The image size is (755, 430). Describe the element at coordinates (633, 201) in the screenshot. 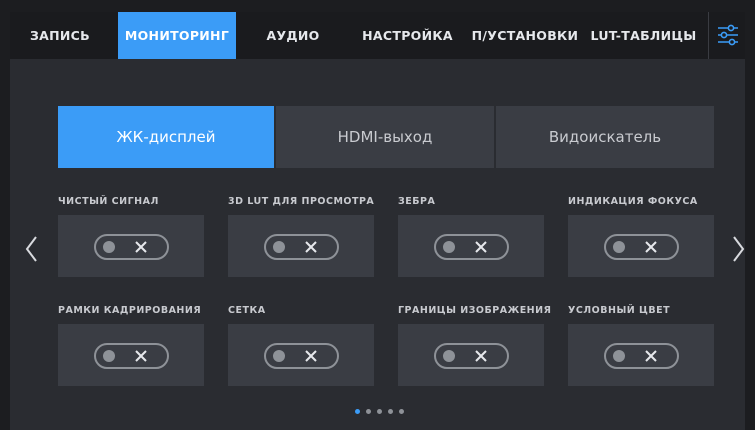

I see `setting-label-focus-assist: ИНДИКАЦИЯ ФОКУСА` at that location.